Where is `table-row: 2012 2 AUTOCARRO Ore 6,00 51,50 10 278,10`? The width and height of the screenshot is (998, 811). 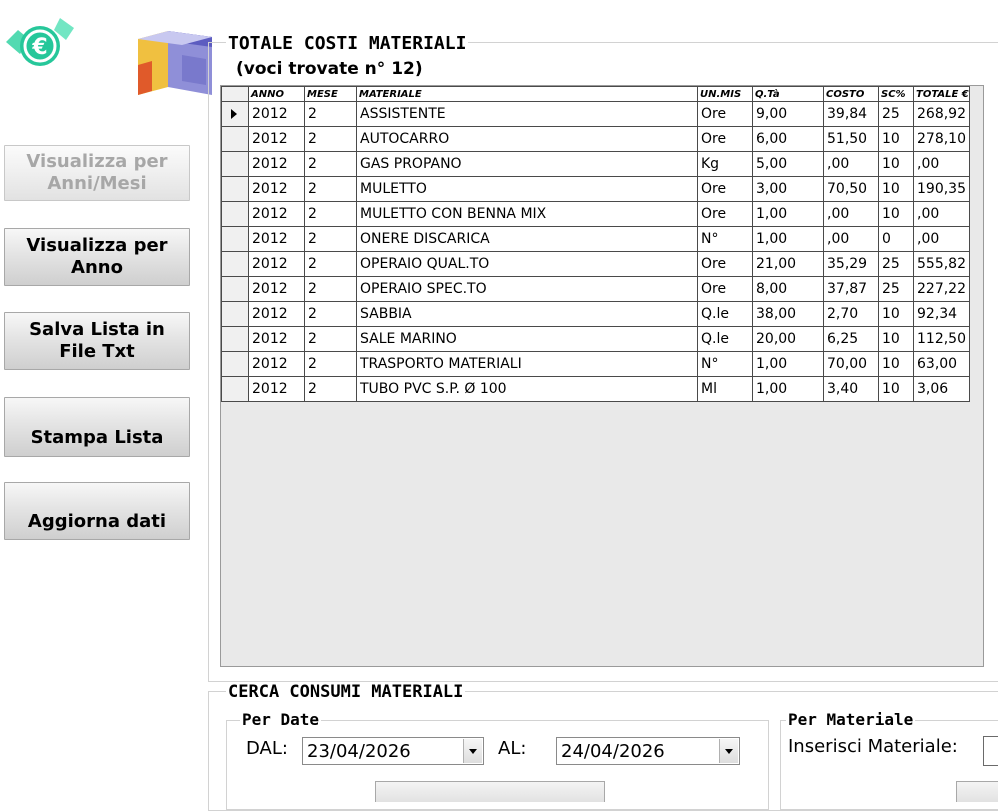 table-row: 2012 2 AUTOCARRO Ore 6,00 51,50 10 278,10 is located at coordinates (595, 139).